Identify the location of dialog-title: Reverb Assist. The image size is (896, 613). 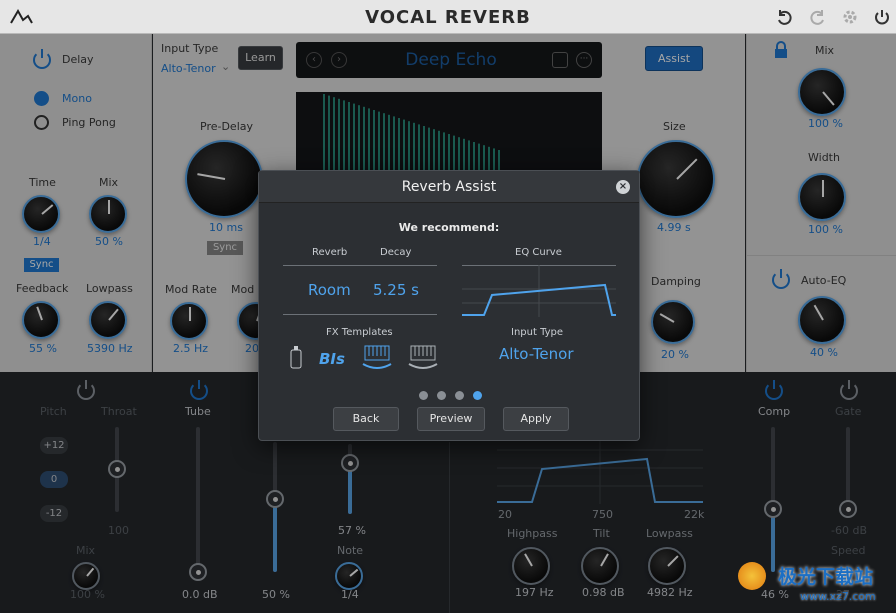
(449, 187).